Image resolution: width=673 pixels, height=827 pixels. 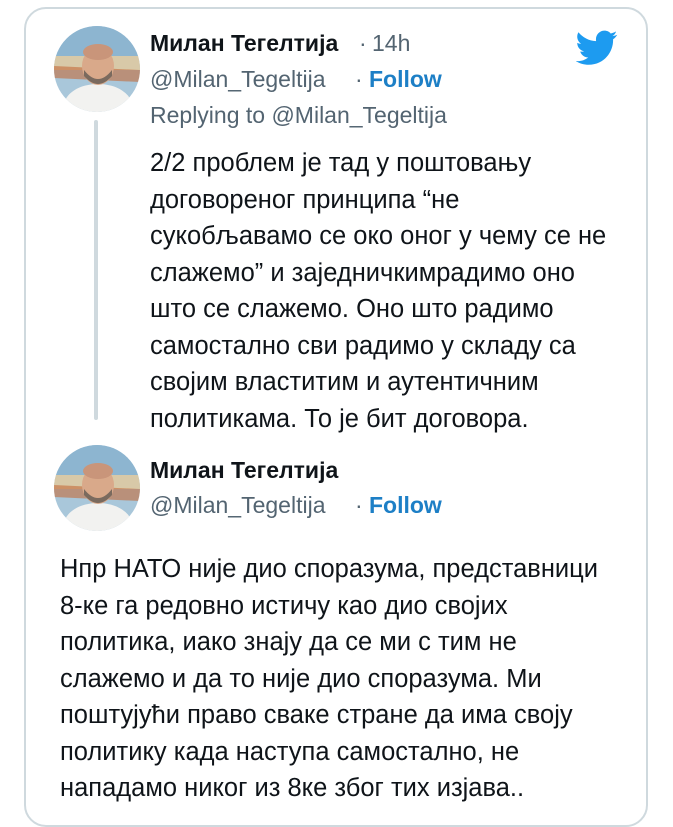 I want to click on replying-to-label: Replying to @Milan_Tegeltija, so click(x=298, y=115).